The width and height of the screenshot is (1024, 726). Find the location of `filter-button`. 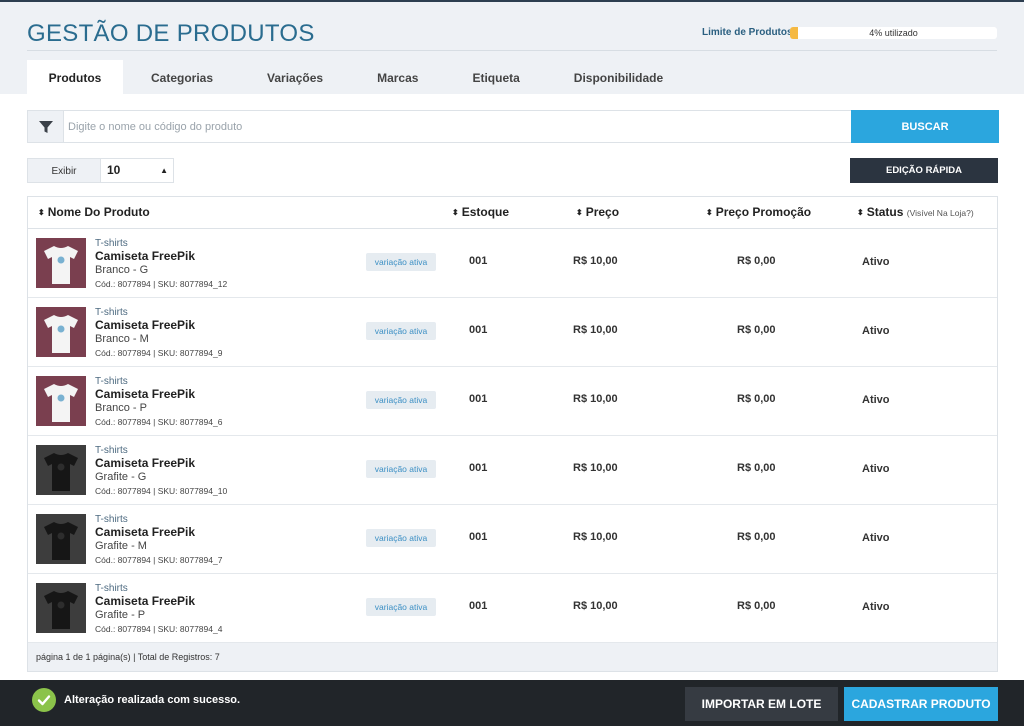

filter-button is located at coordinates (46, 126).